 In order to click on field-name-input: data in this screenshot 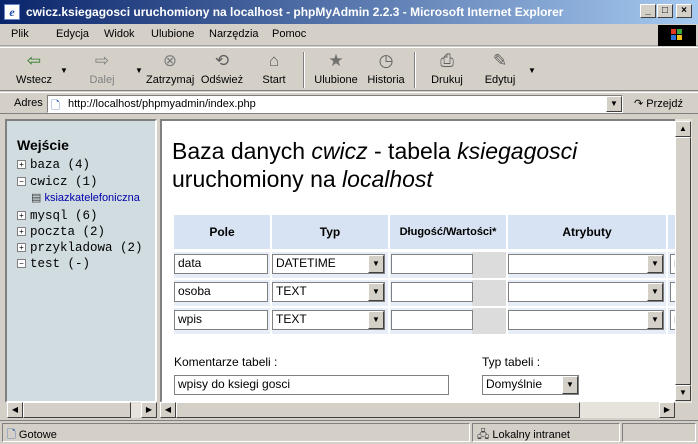, I will do `click(221, 264)`.